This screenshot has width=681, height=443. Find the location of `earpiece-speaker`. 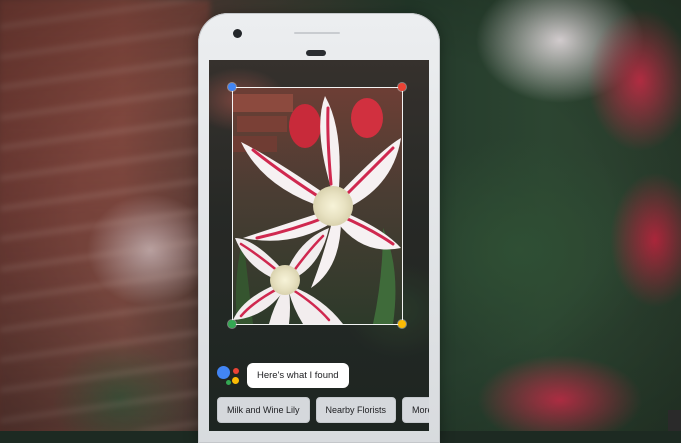

earpiece-speaker is located at coordinates (316, 53).